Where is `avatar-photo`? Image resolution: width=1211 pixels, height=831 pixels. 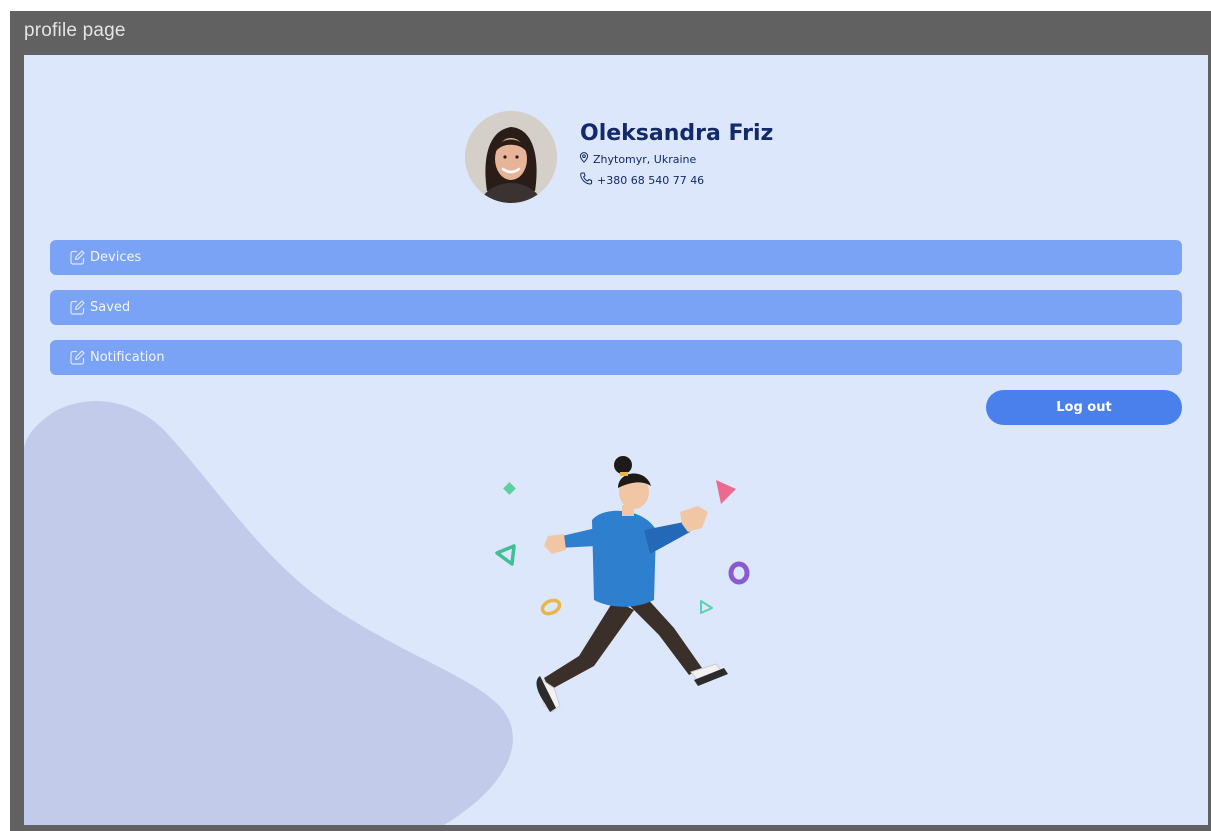
avatar-photo is located at coordinates (511, 157).